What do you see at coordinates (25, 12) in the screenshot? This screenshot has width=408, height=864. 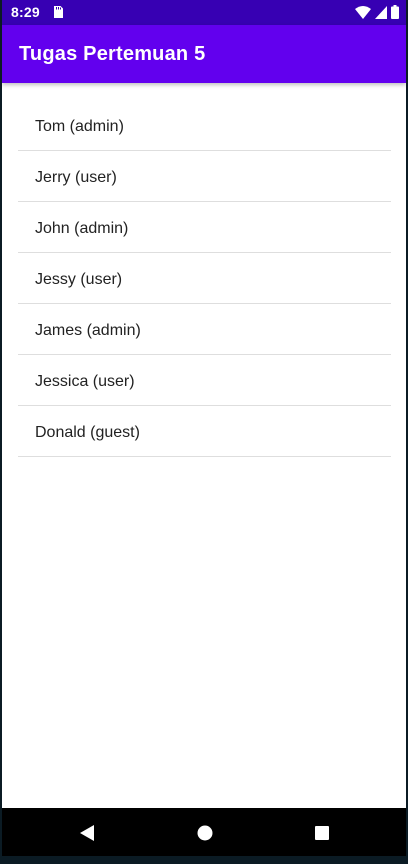 I see `status-time: 8:29` at bounding box center [25, 12].